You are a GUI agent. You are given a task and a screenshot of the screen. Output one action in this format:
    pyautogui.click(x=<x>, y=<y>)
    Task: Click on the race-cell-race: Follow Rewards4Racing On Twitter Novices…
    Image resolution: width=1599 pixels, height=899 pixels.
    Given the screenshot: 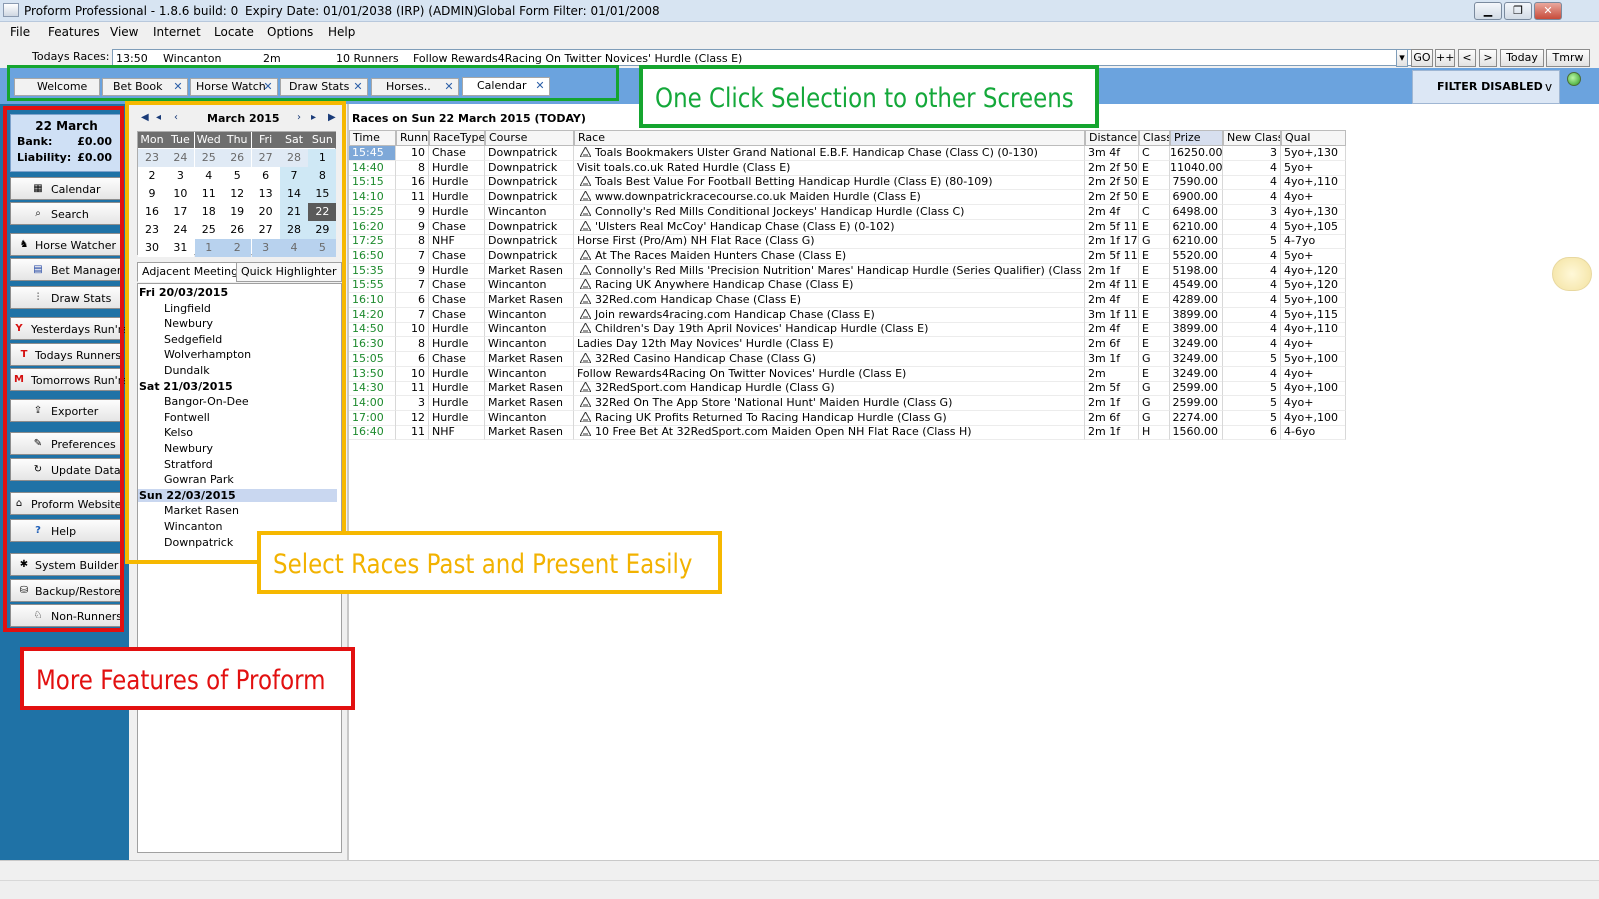 What is the action you would take?
    pyautogui.click(x=829, y=374)
    